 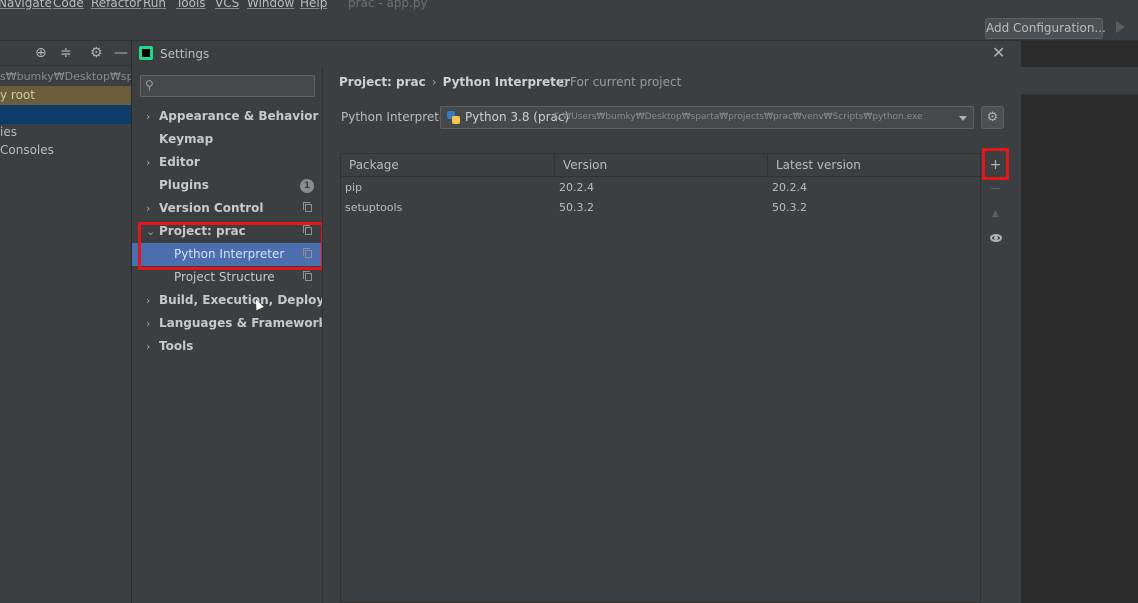 I want to click on remove-package-button: −, so click(x=995, y=189).